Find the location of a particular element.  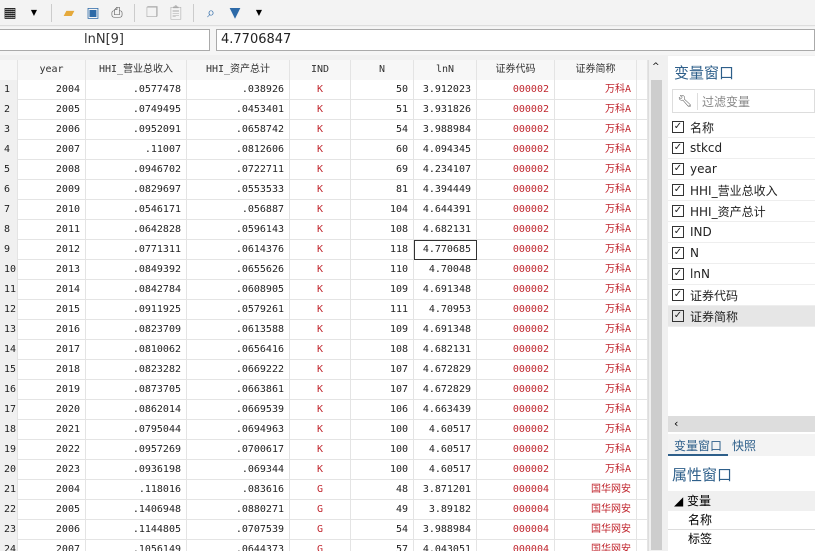

table-cell: .0823282 is located at coordinates (136, 370).